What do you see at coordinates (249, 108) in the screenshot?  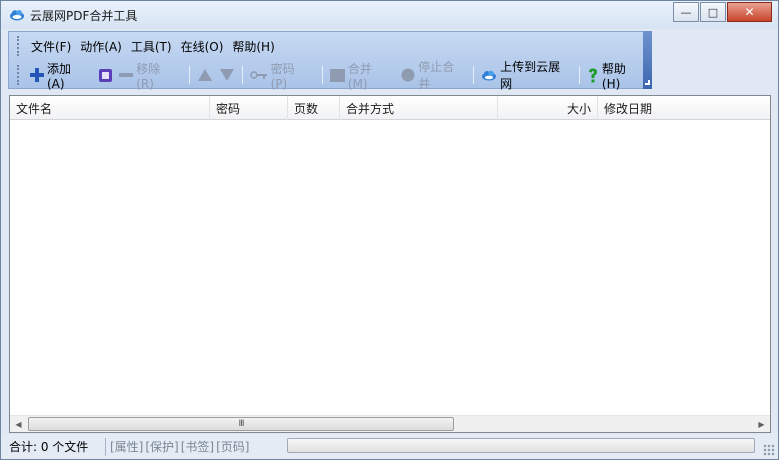 I see `column-password: 密码` at bounding box center [249, 108].